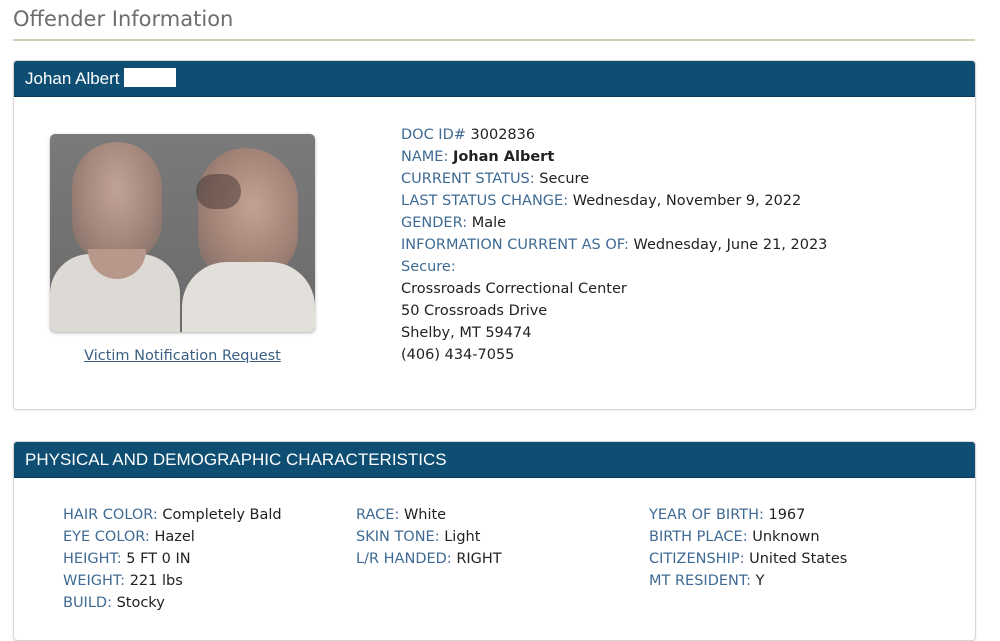  Describe the element at coordinates (787, 515) in the screenshot. I see `year-of-birth-value: 1967` at that location.